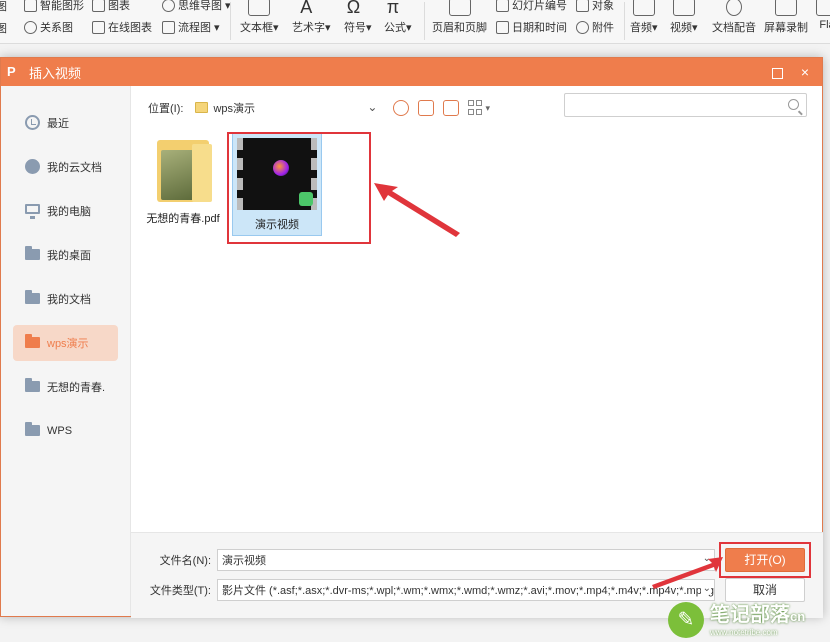 Image resolution: width=830 pixels, height=642 pixels. Describe the element at coordinates (185, 561) in the screenshot. I see `filename-label: 文件名(N):` at that location.